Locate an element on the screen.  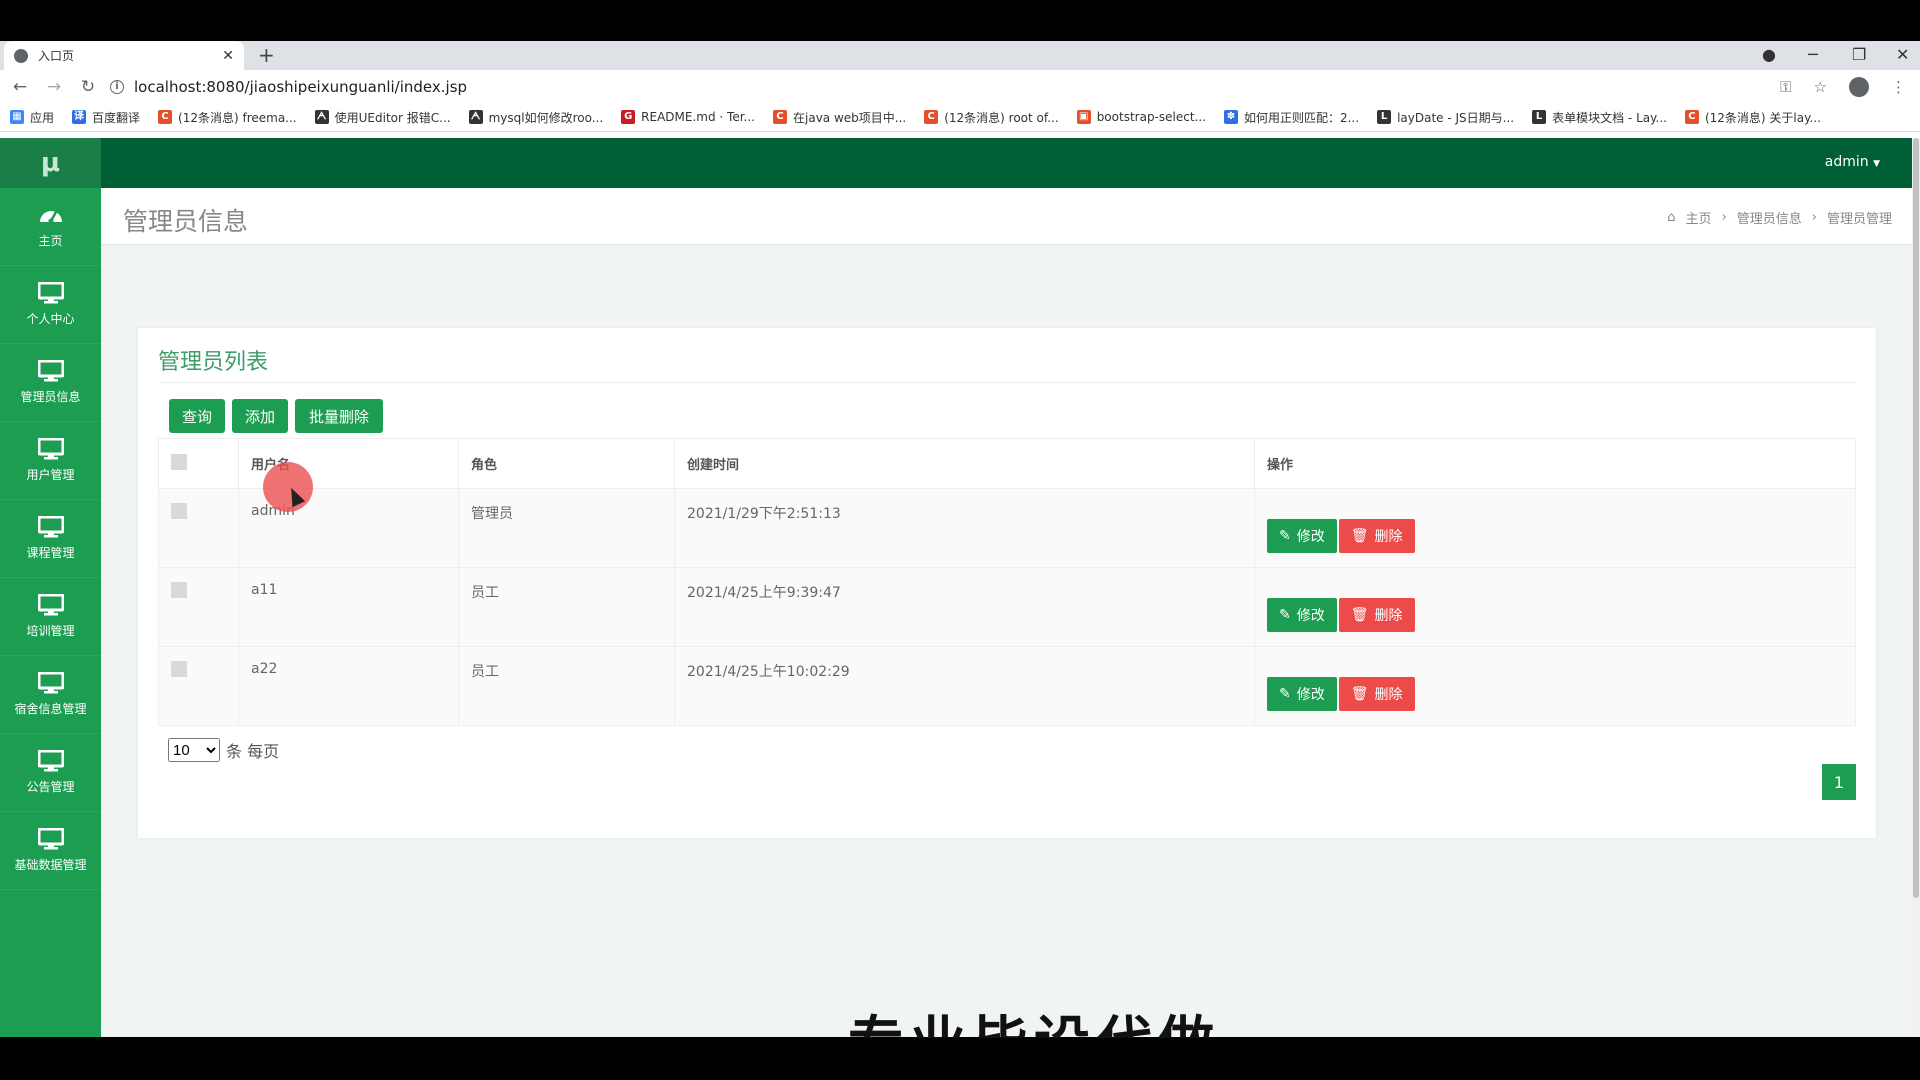
breadcrumb: ⌂ 主页 › 管理员信息 › 管理员管理 is located at coordinates (1779, 217).